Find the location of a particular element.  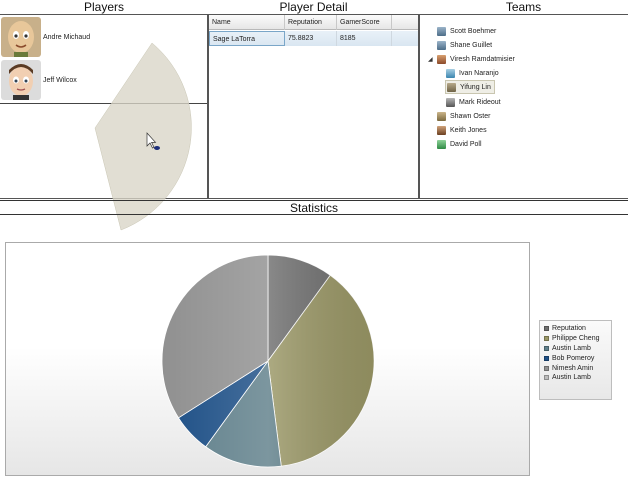

legend-label: Nimesh Amin is located at coordinates (573, 368).